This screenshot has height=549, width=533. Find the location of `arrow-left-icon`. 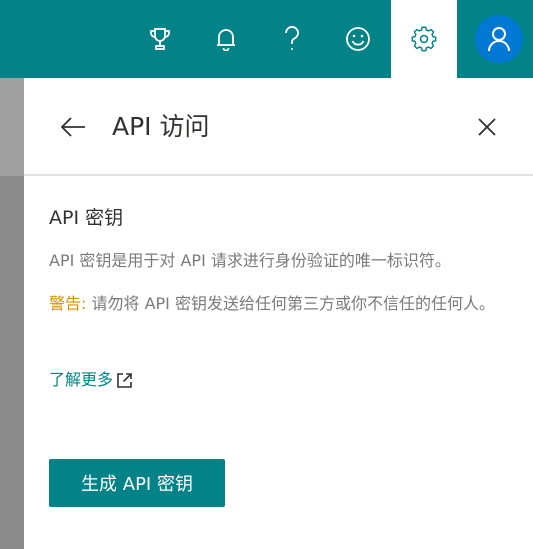

arrow-left-icon is located at coordinates (72, 127).